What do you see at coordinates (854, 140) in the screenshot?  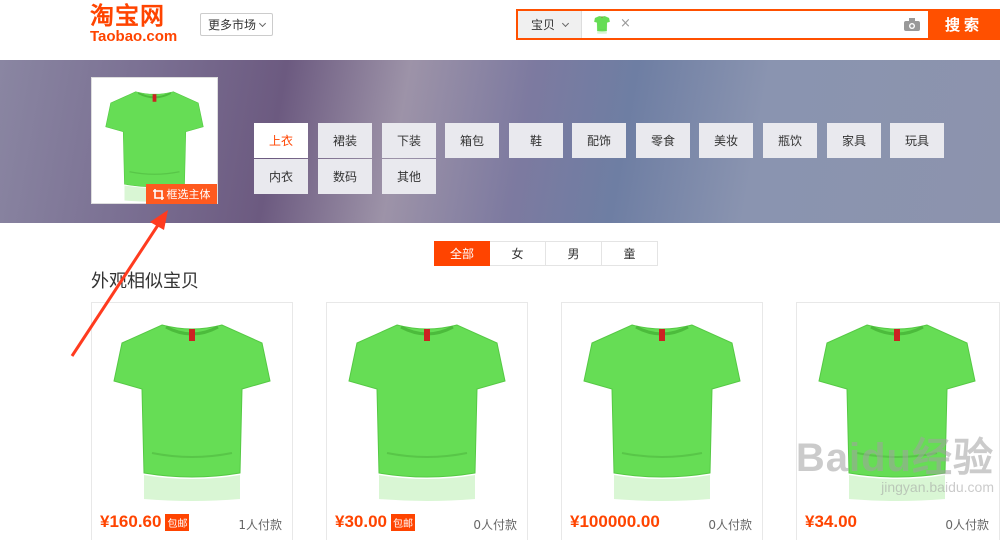 I see `category-tab: 家具` at bounding box center [854, 140].